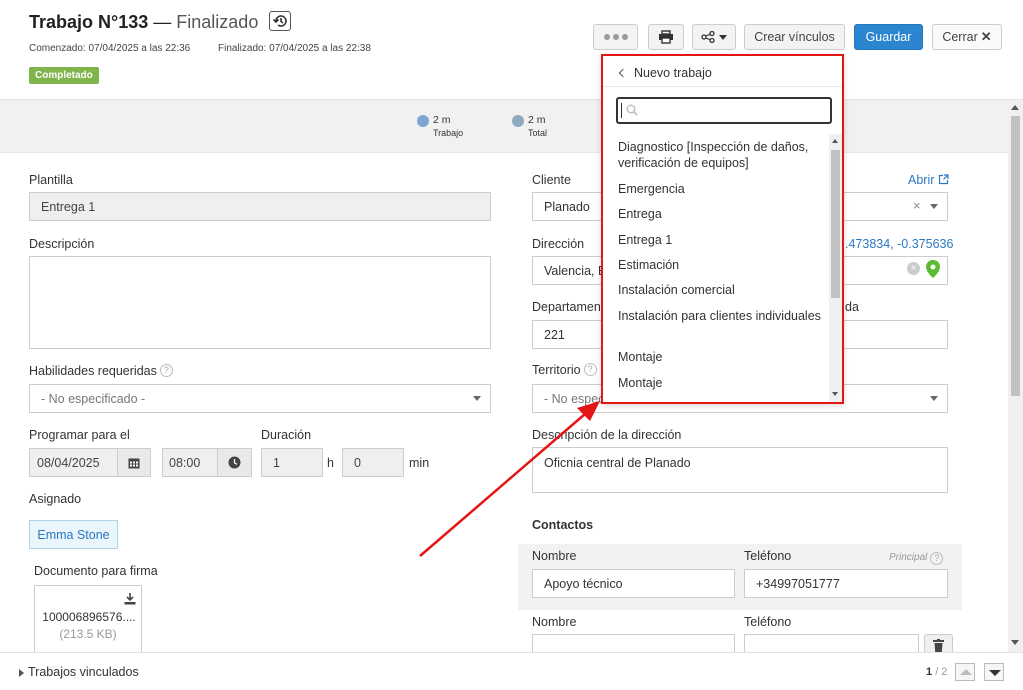 This screenshot has width=1023, height=690. What do you see at coordinates (448, 133) in the screenshot?
I see `work-time-label: Trabajo` at bounding box center [448, 133].